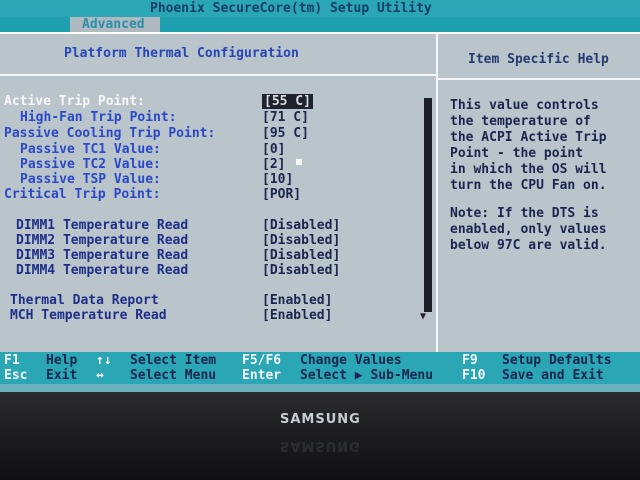 The width and height of the screenshot is (640, 480). What do you see at coordinates (291, 8) in the screenshot?
I see `window-title: Phoenix SecureCore(tm) Setup Utility` at bounding box center [291, 8].